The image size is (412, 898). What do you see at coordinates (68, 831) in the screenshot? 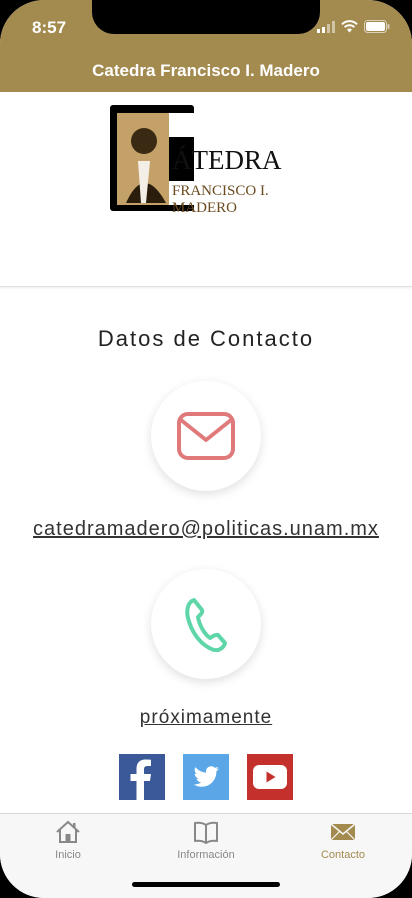
I see `home-icon` at bounding box center [68, 831].